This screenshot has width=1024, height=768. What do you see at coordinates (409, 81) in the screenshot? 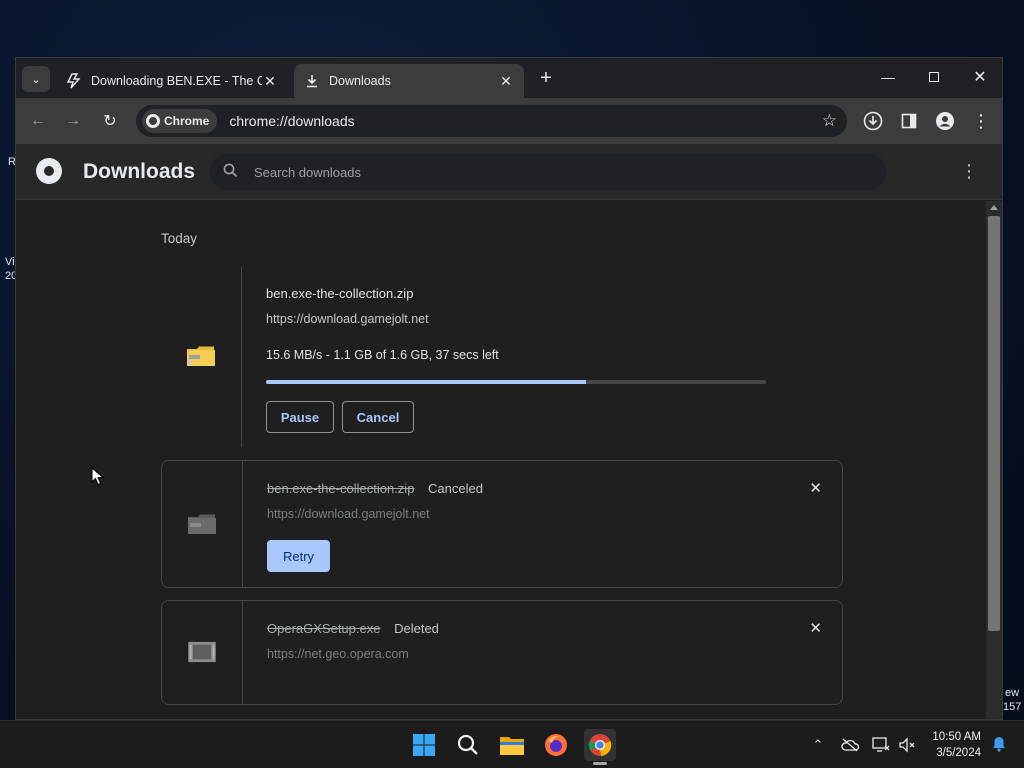
I see `tab-downloads: Downloads ✕` at bounding box center [409, 81].